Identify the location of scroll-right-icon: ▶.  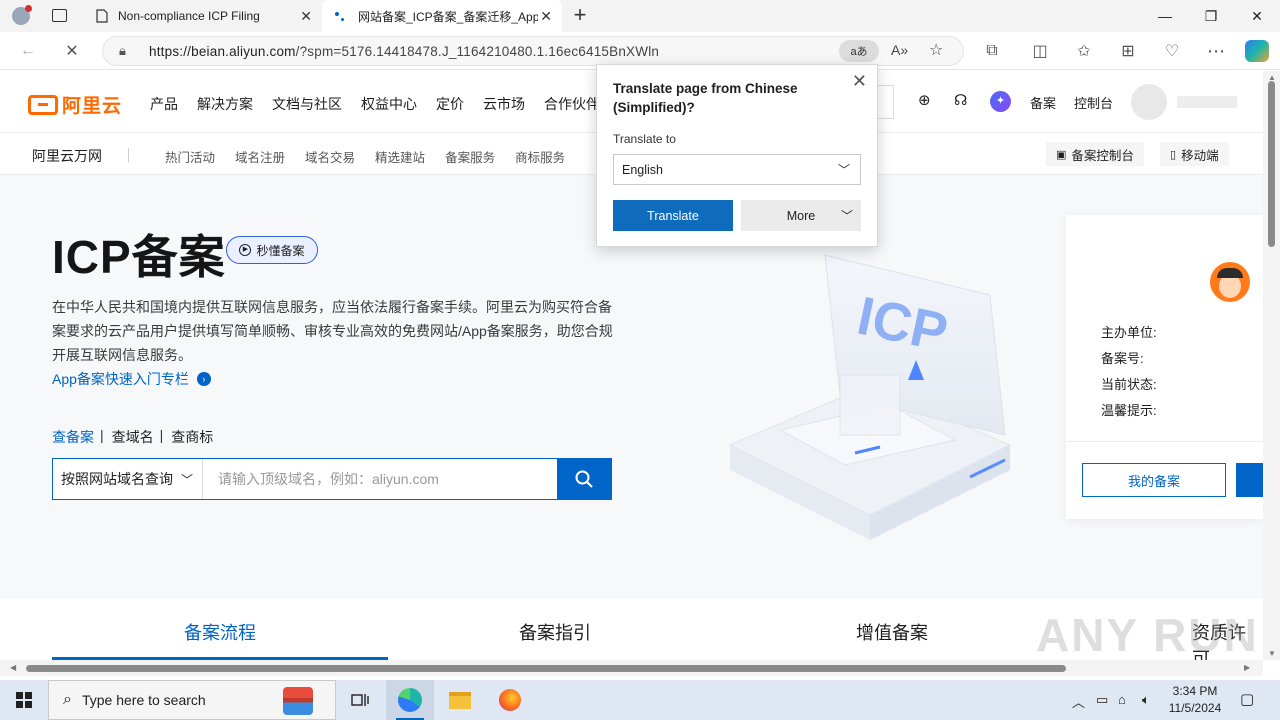
(1247, 667).